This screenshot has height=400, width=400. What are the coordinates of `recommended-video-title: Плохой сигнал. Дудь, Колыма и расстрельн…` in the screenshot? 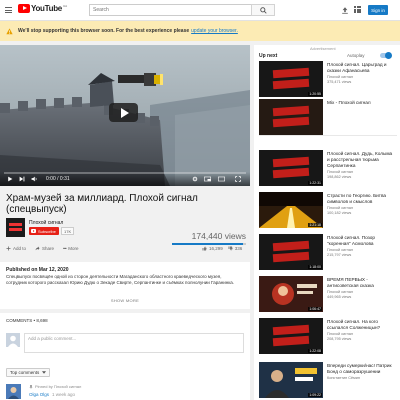 It's located at (361, 160).